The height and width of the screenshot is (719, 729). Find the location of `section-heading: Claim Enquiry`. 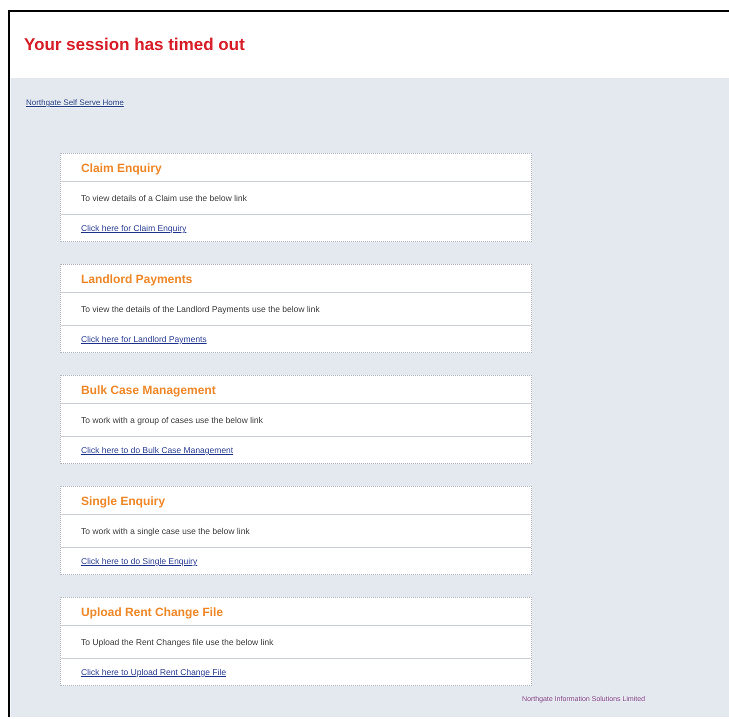

section-heading: Claim Enquiry is located at coordinates (121, 167).